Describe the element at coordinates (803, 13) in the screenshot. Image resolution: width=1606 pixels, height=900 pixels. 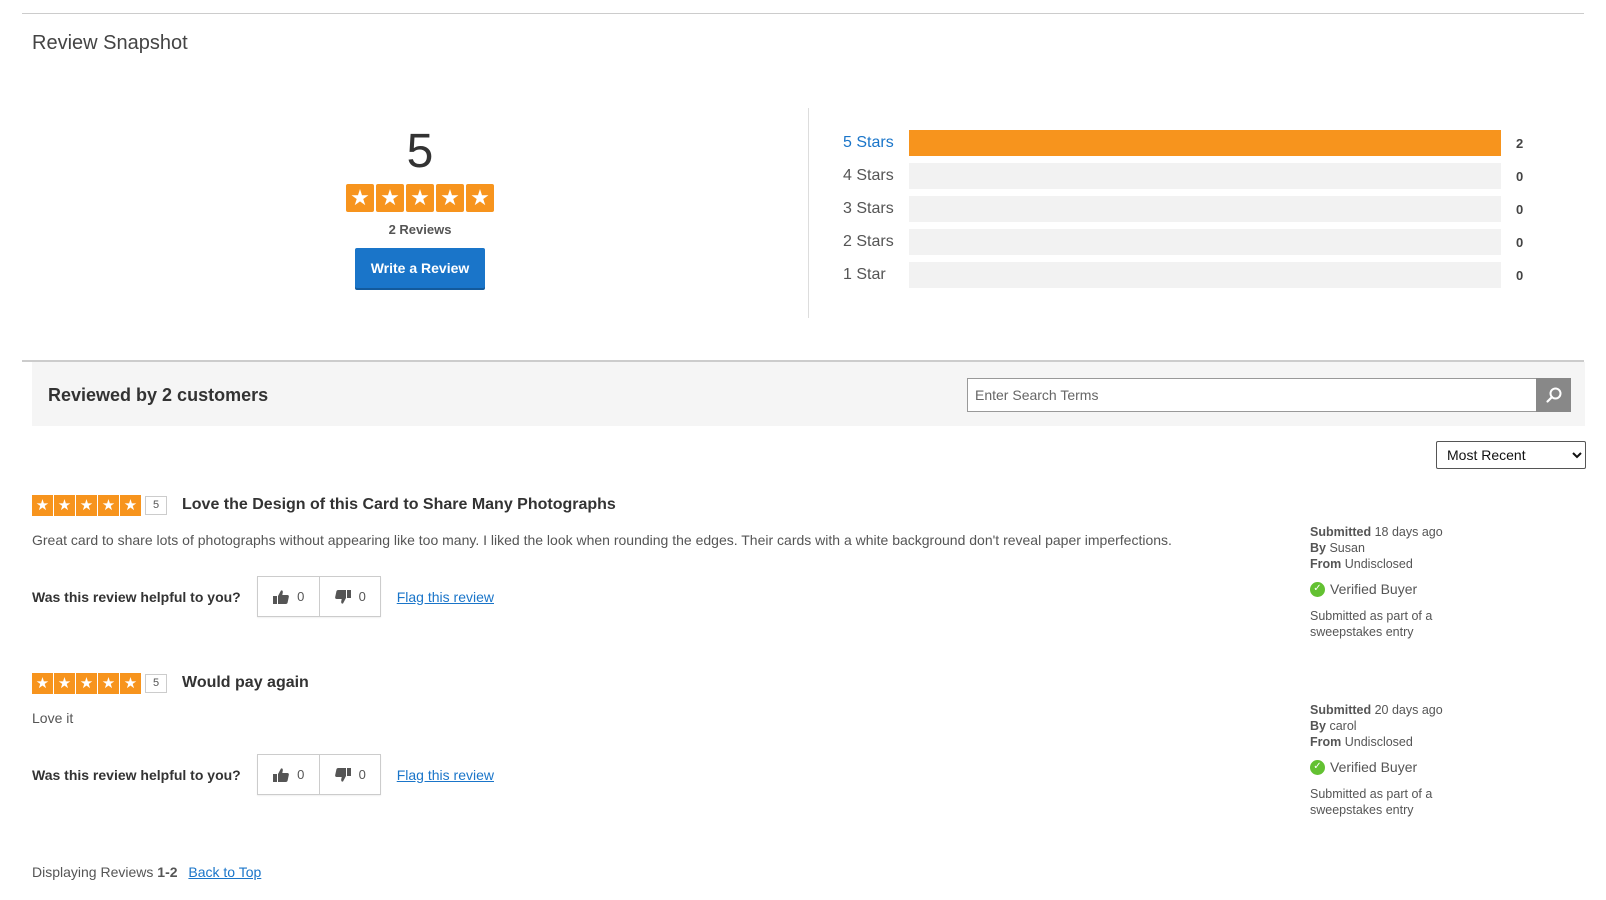
I see `top-divider` at that location.